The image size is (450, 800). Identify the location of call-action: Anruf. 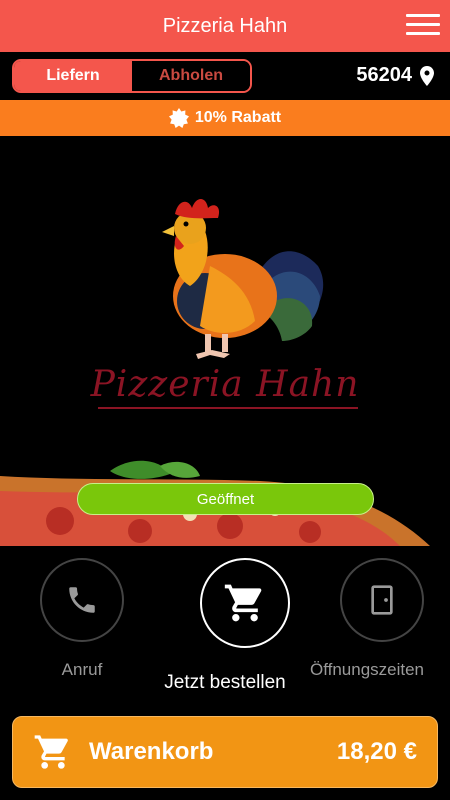
(82, 619).